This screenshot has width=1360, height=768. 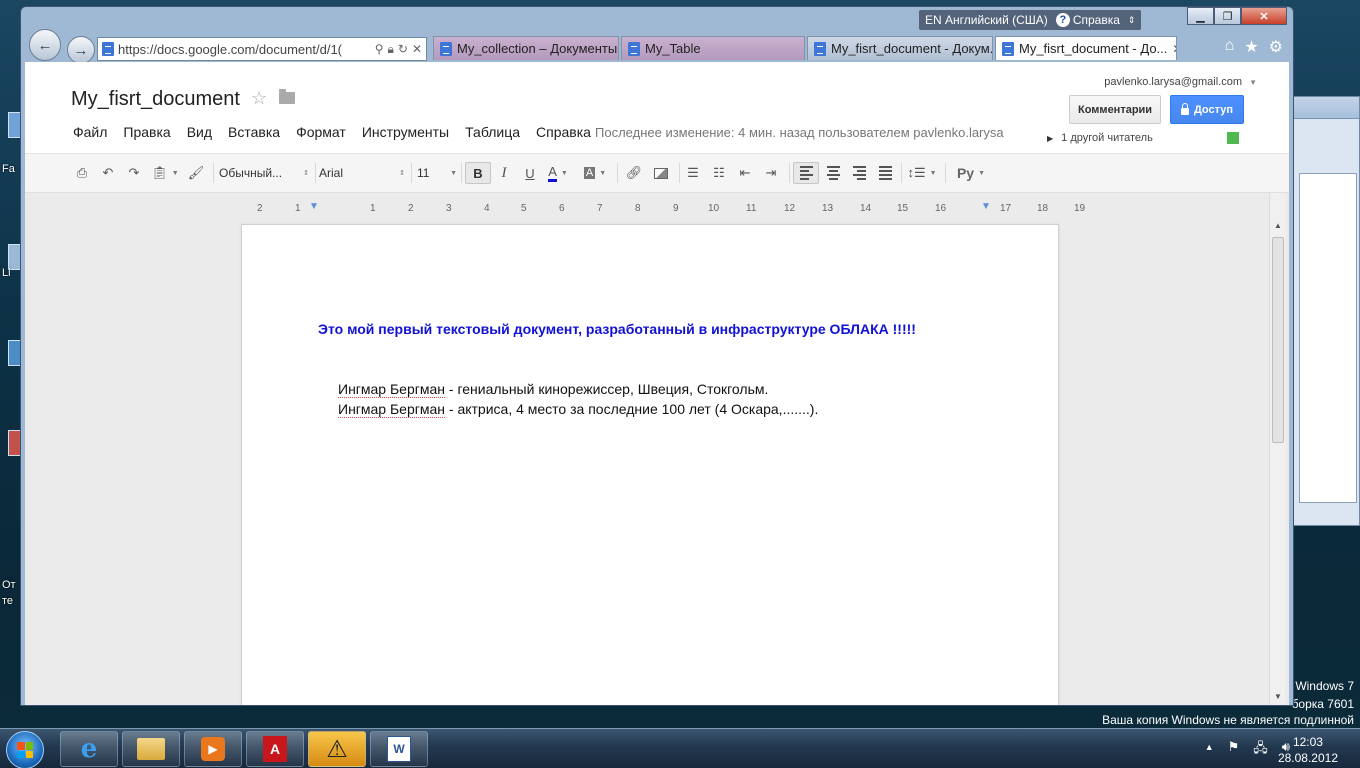 What do you see at coordinates (1264, 16) in the screenshot?
I see `close-button: ✕` at bounding box center [1264, 16].